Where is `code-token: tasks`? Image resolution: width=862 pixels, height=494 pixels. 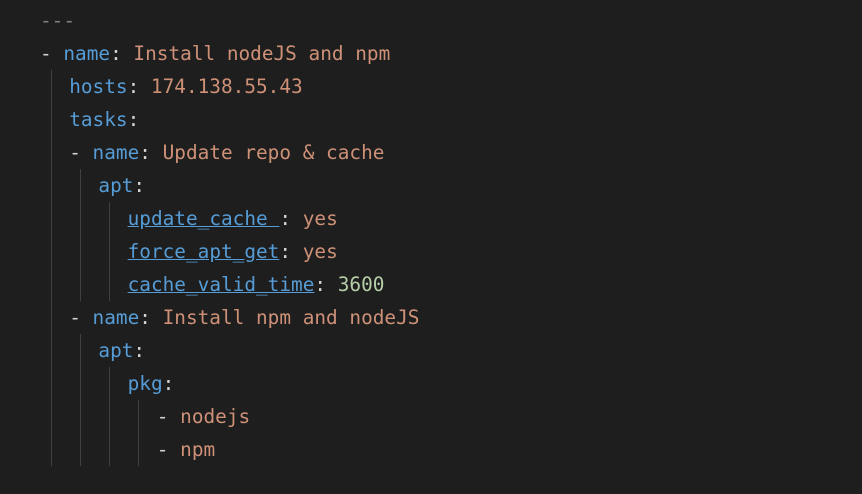 code-token: tasks is located at coordinates (98, 119).